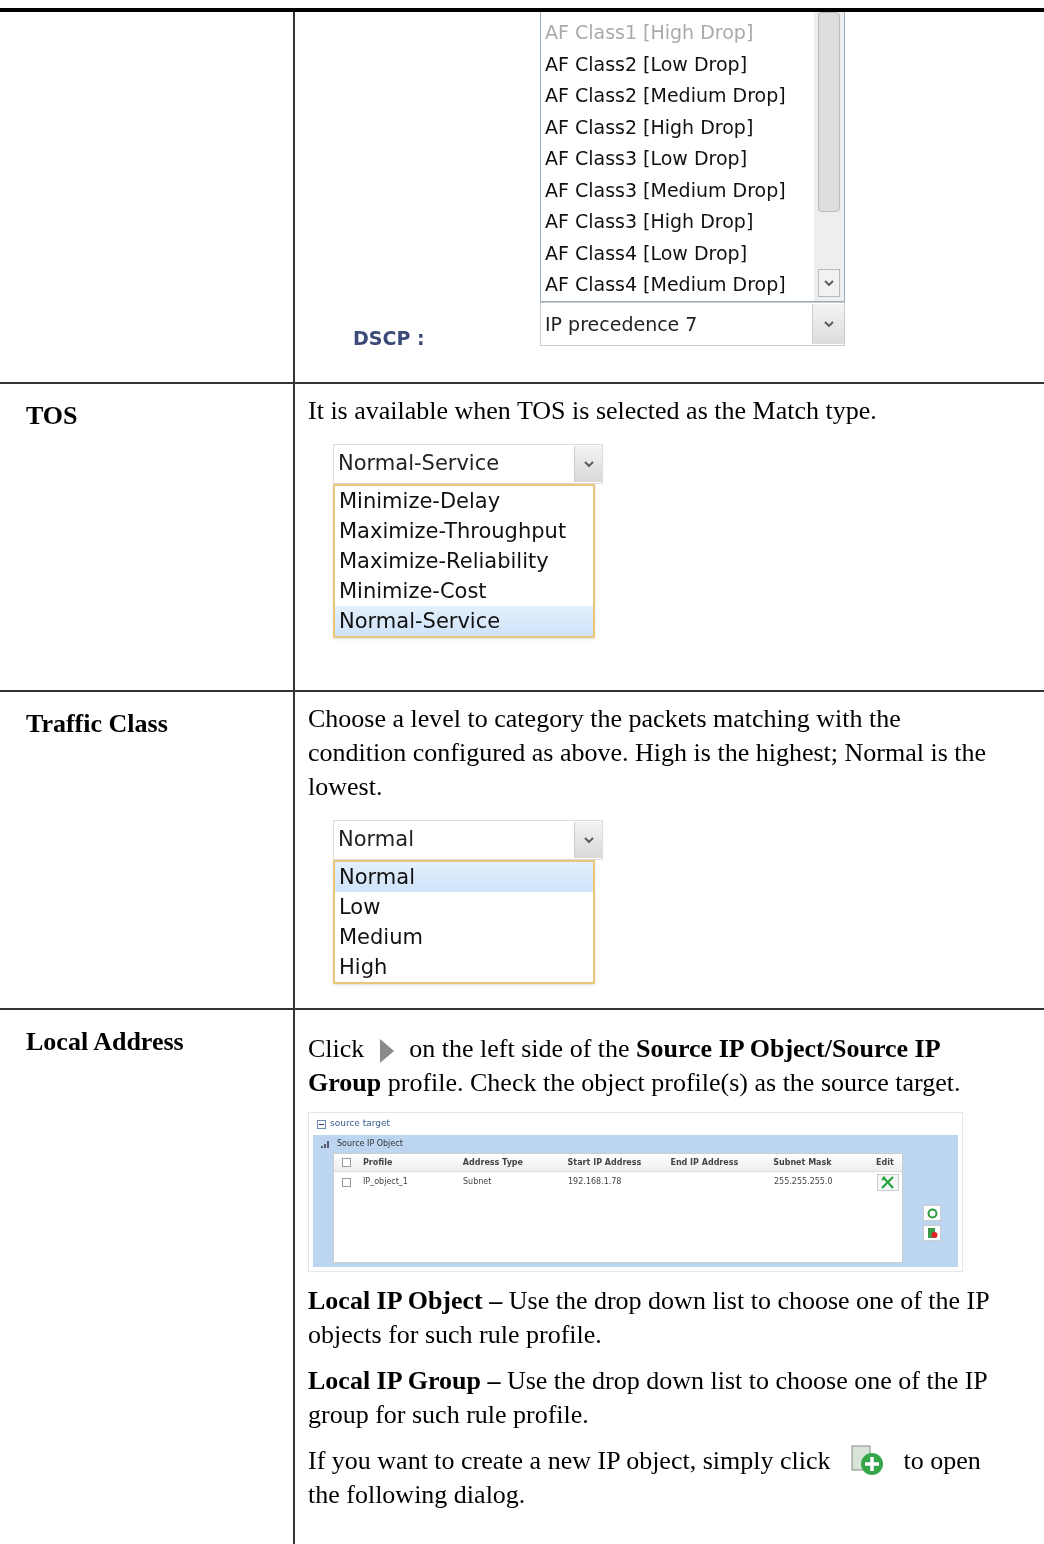 The height and width of the screenshot is (1544, 1044). What do you see at coordinates (648, 1398) in the screenshot?
I see `description-text: Local IP Group – Use the drop down list to choose one of the IP group for such rule profile.` at bounding box center [648, 1398].